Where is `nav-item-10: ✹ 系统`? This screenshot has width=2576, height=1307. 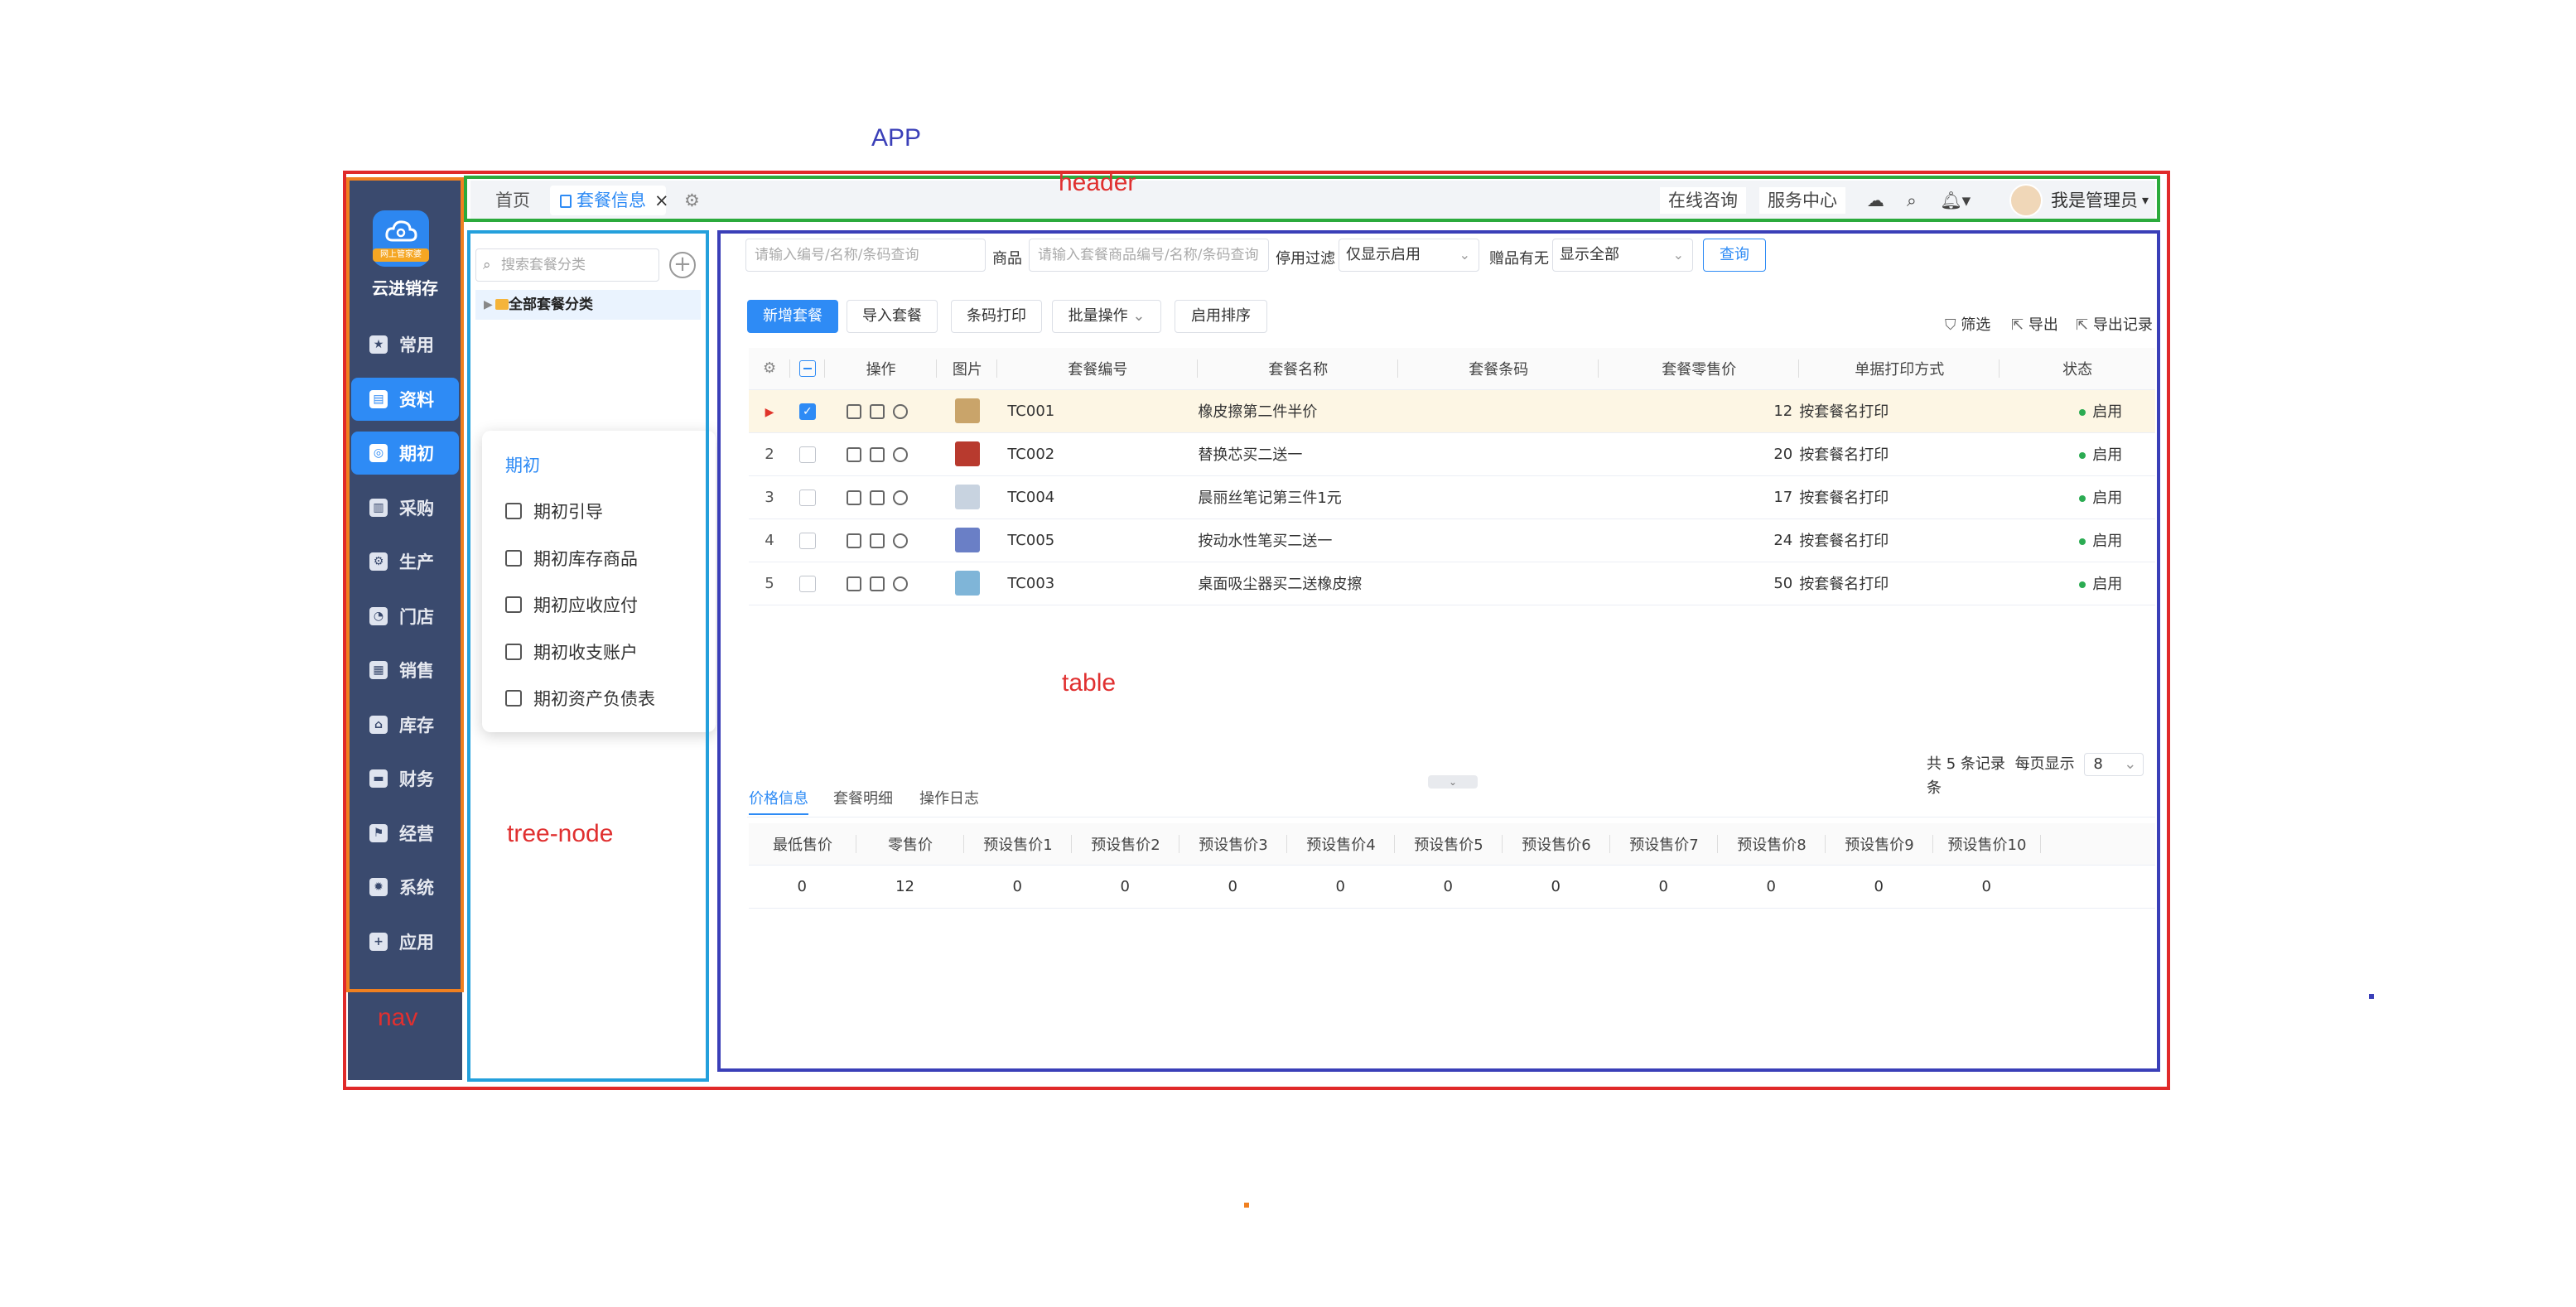
nav-item-10: ✹ 系统 is located at coordinates (405, 887).